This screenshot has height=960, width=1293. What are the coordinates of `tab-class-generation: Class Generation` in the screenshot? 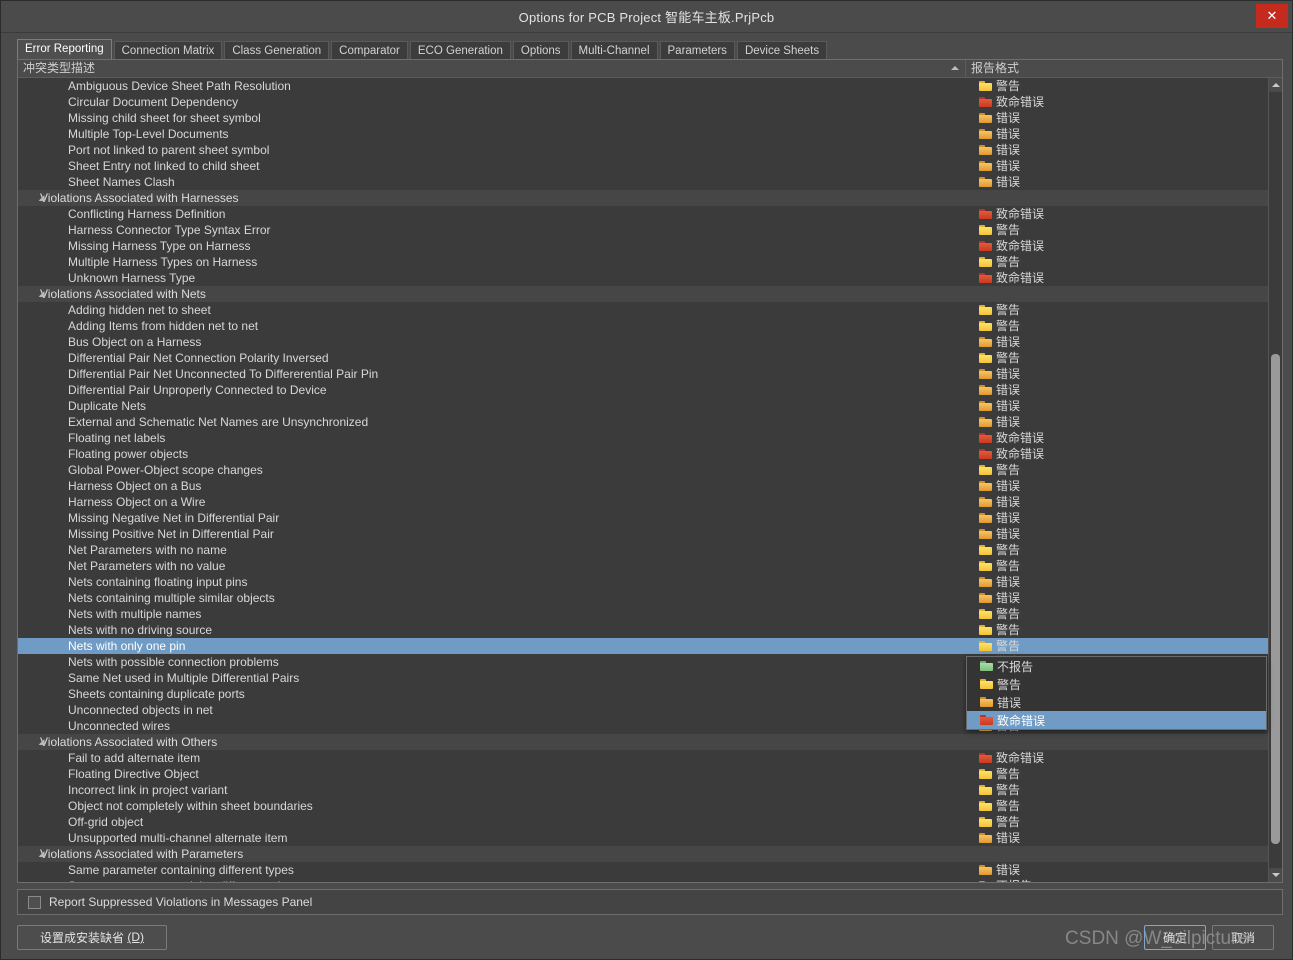 It's located at (277, 50).